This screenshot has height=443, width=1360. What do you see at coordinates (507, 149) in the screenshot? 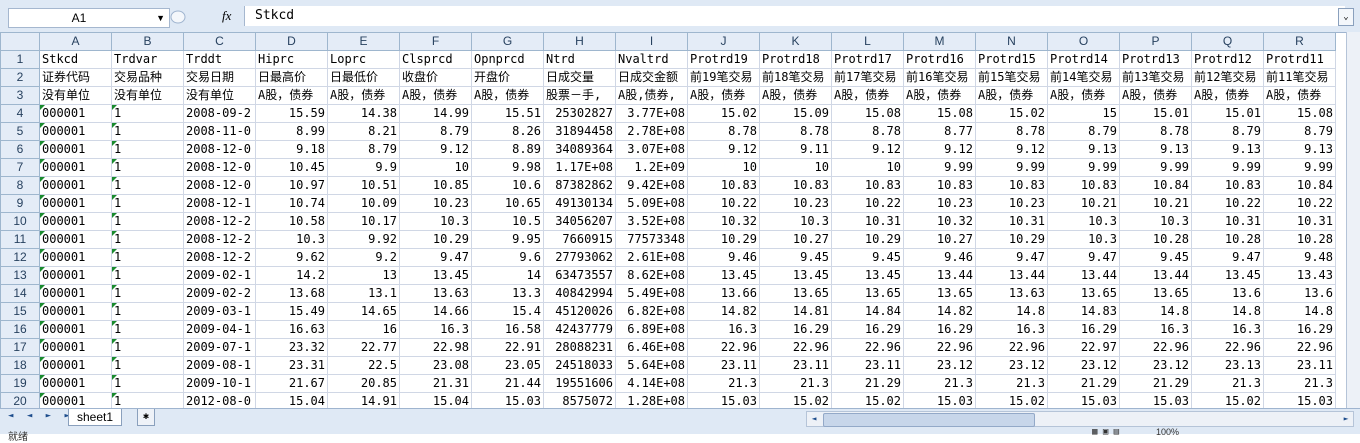
I see `cell: 8.89` at bounding box center [507, 149].